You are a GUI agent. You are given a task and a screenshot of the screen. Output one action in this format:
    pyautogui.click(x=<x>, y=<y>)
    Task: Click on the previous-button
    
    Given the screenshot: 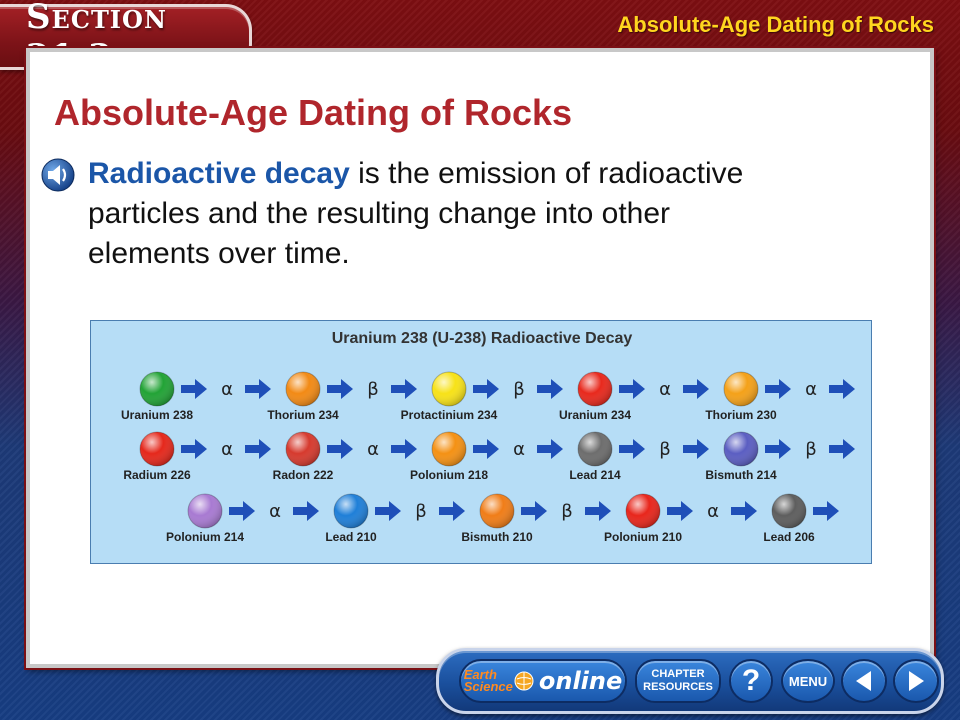 What is the action you would take?
    pyautogui.click(x=864, y=681)
    